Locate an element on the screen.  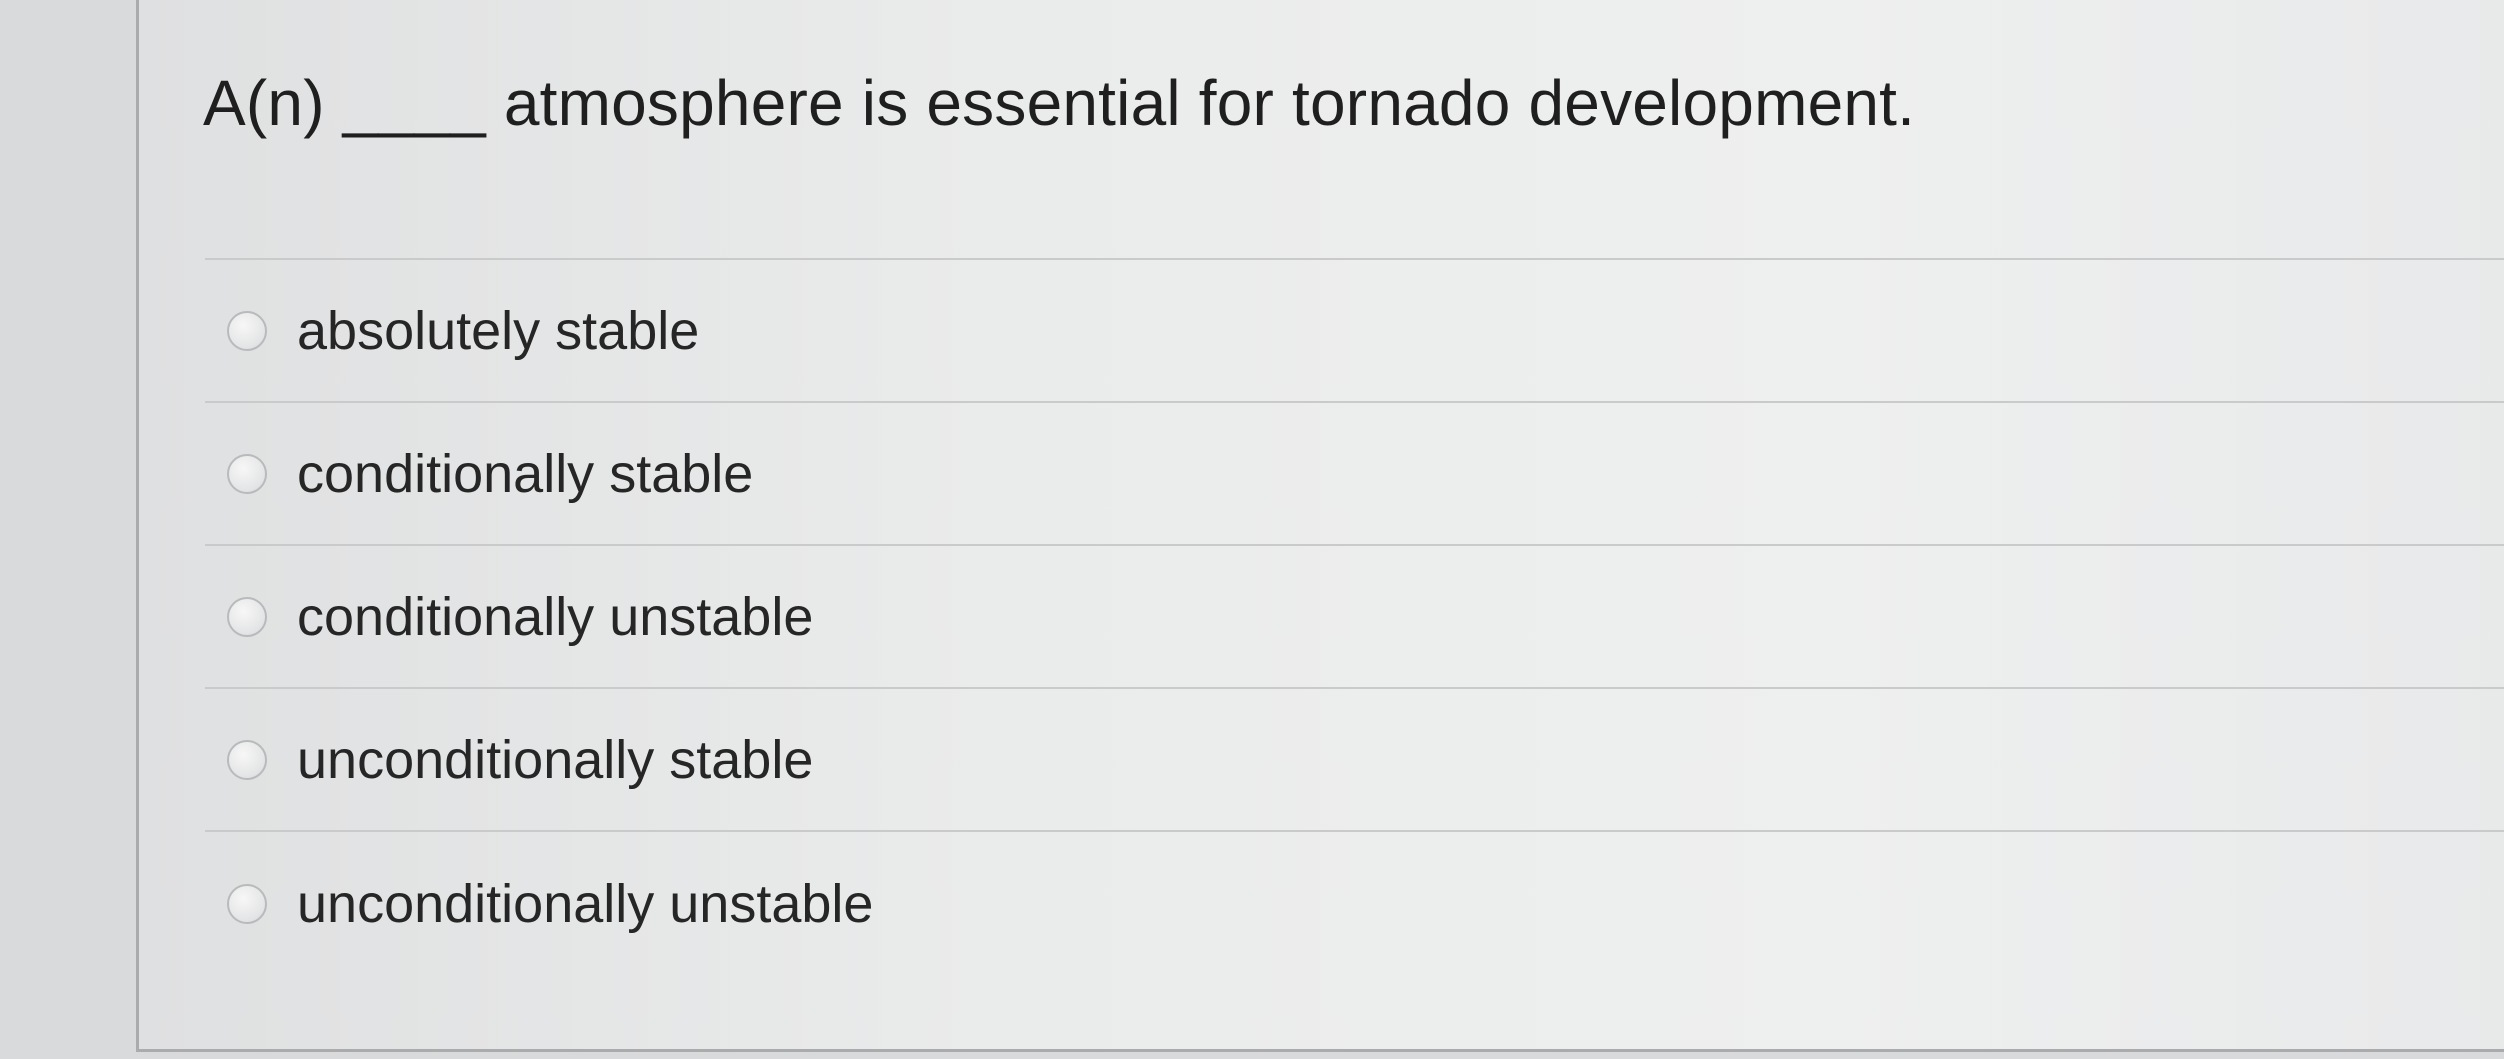
answer-option-absolutely-stable: absolutely stable is located at coordinates (1354, 331).